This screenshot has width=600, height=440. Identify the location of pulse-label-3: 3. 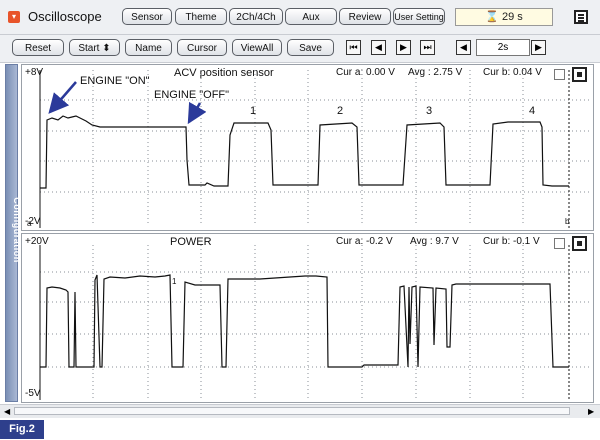
(429, 111).